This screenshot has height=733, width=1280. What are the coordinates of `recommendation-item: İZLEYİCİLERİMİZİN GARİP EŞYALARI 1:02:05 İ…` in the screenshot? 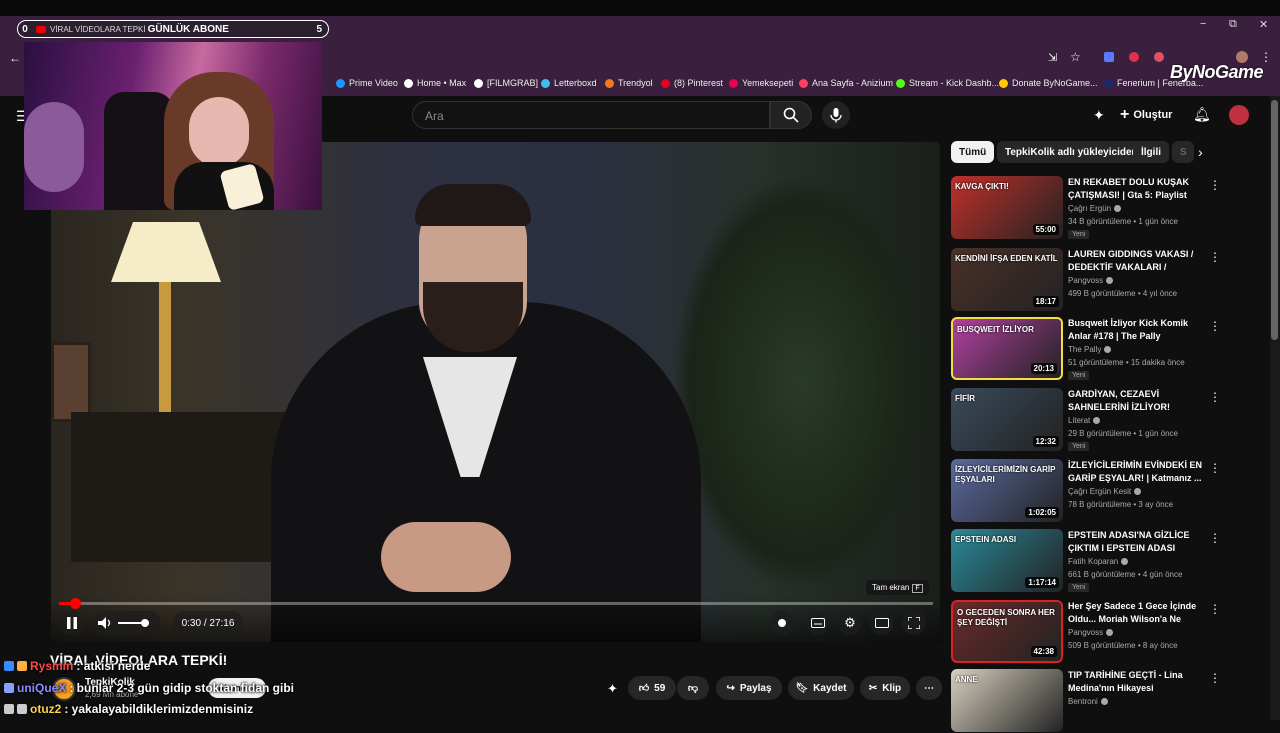 It's located at (1101, 491).